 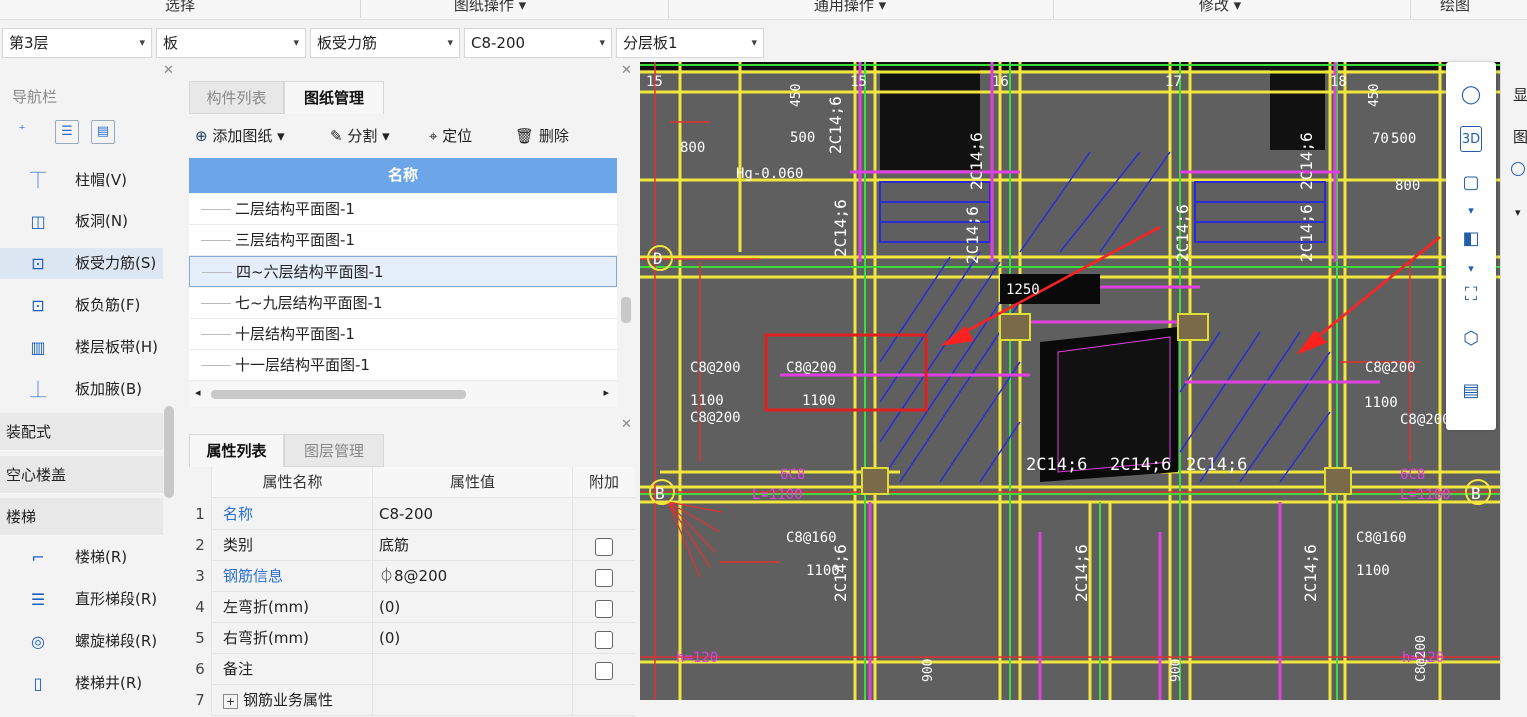 I want to click on nav-item-slab-hole: ◫ 板洞(N), so click(x=81, y=221).